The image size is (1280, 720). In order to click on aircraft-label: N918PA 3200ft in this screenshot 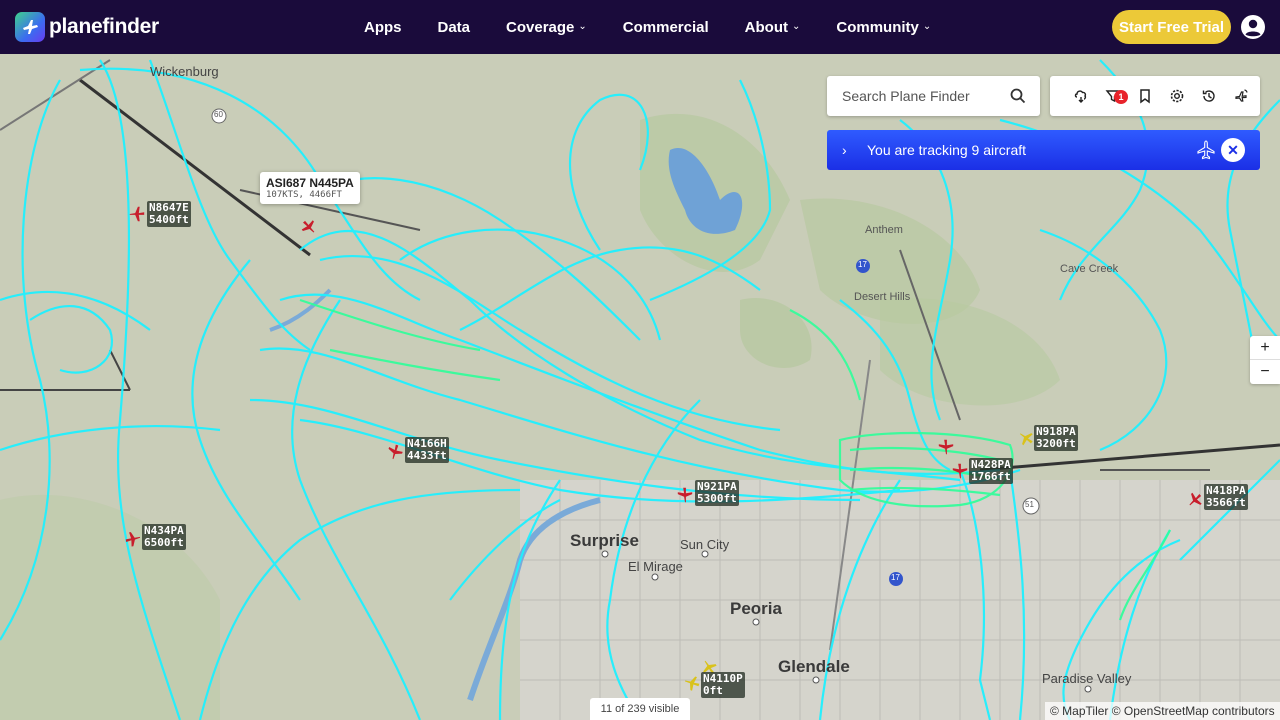, I will do `click(1056, 438)`.